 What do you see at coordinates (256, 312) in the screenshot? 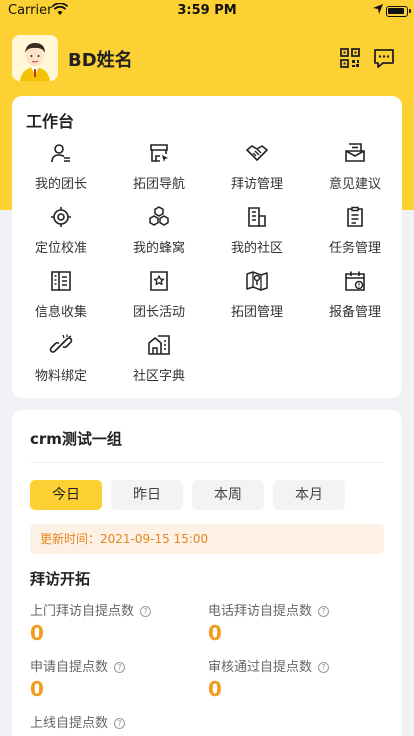
I see `workbench-item-label: 拓团管理` at bounding box center [256, 312].